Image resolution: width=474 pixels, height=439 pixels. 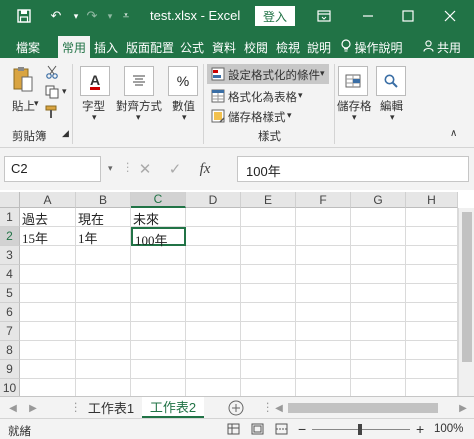 What do you see at coordinates (158, 217) in the screenshot?
I see `cell-c1: 未來` at bounding box center [158, 217].